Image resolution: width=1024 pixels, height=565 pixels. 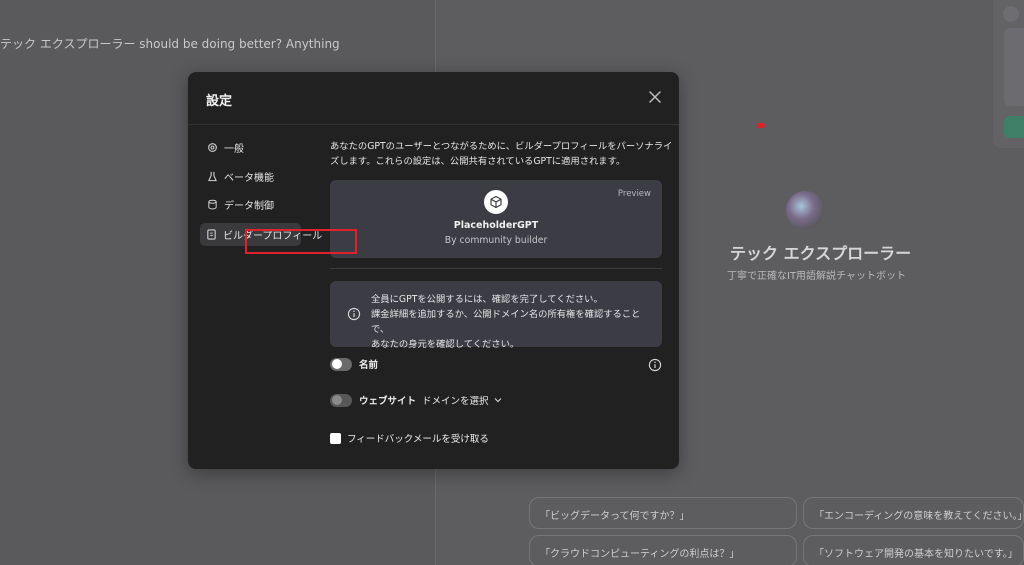 I want to click on database-icon, so click(x=212, y=205).